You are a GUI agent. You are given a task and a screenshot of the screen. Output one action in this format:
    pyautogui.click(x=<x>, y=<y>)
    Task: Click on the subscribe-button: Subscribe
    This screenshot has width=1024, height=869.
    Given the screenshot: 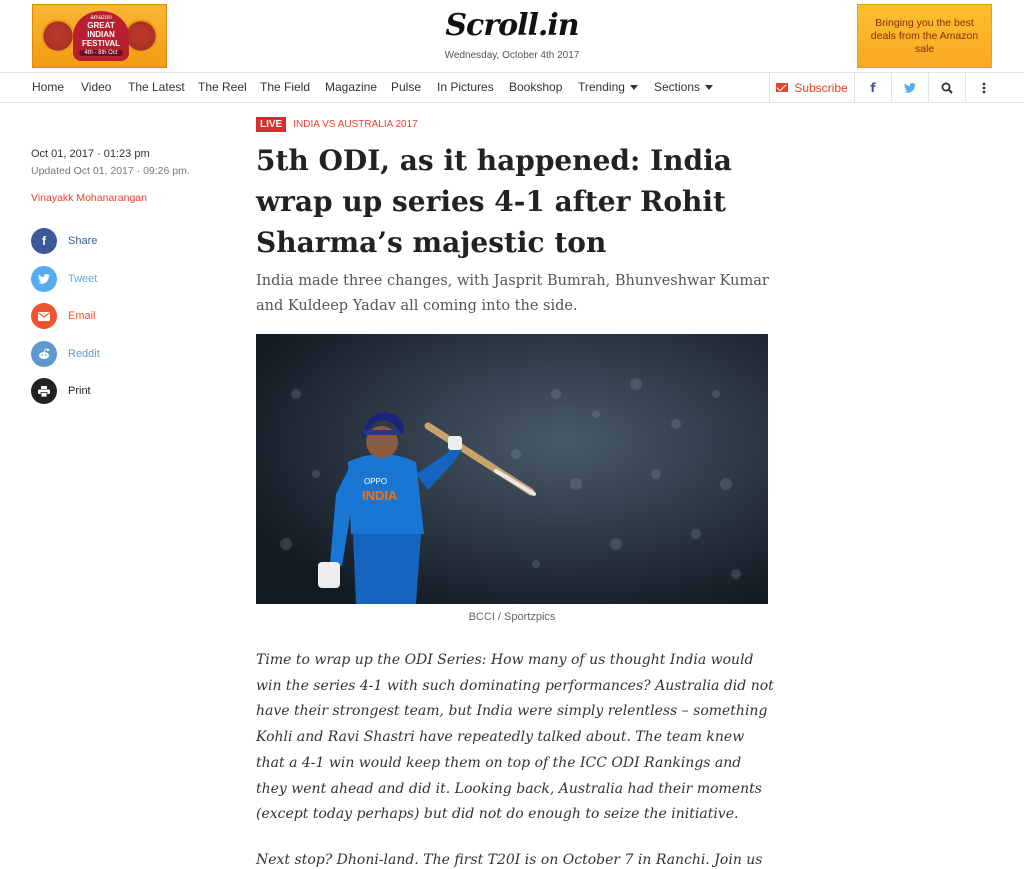 What is the action you would take?
    pyautogui.click(x=811, y=87)
    